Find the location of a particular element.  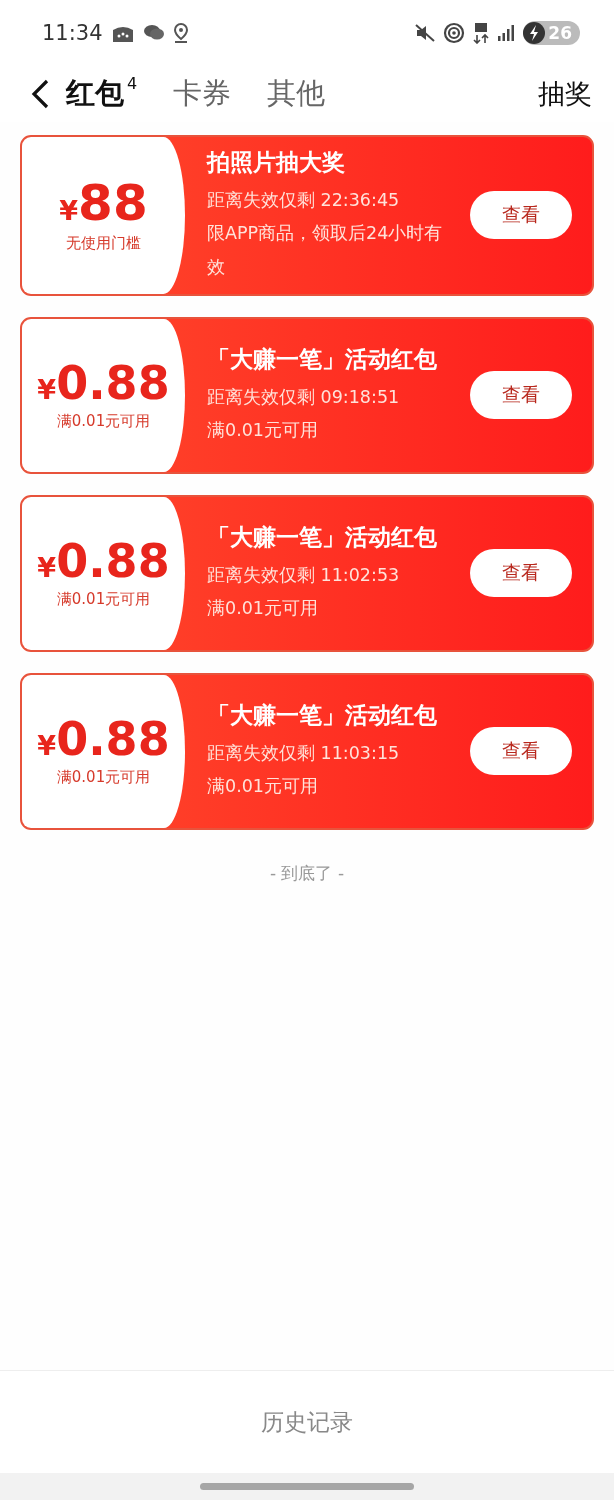

clock-time: 11:34 is located at coordinates (72, 33).